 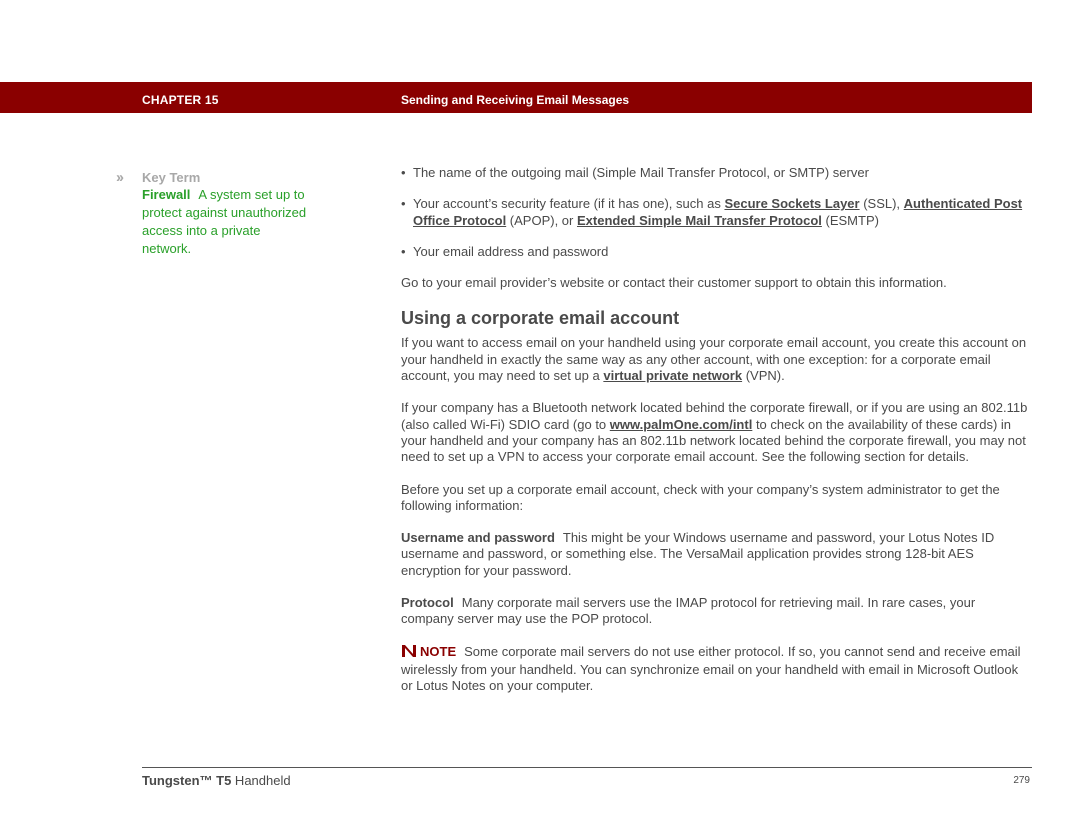 What do you see at coordinates (541, 220) in the screenshot?
I see `bullet-text: (APOP), or` at bounding box center [541, 220].